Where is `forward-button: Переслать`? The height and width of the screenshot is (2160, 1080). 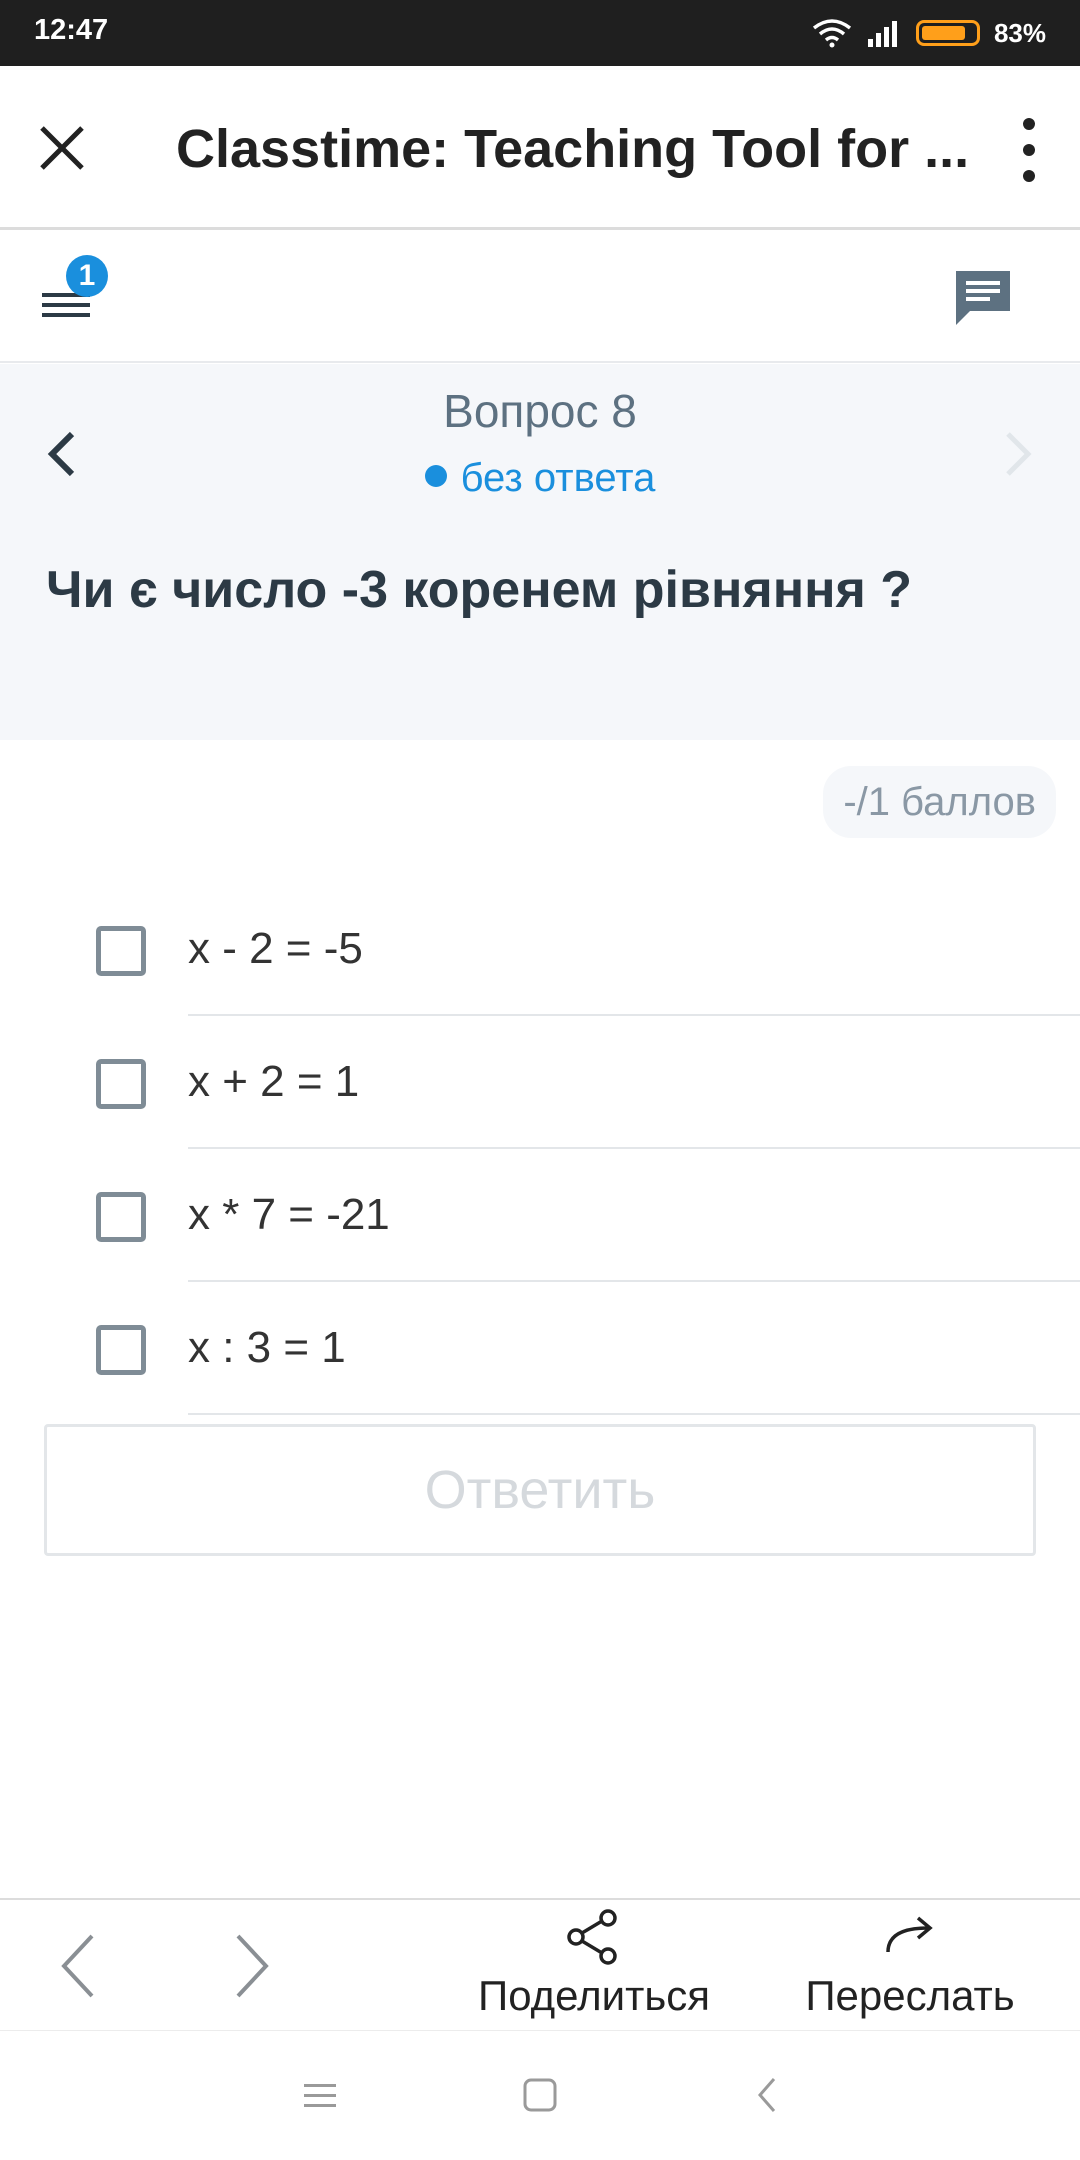
forward-button: Переслать is located at coordinates (910, 1964).